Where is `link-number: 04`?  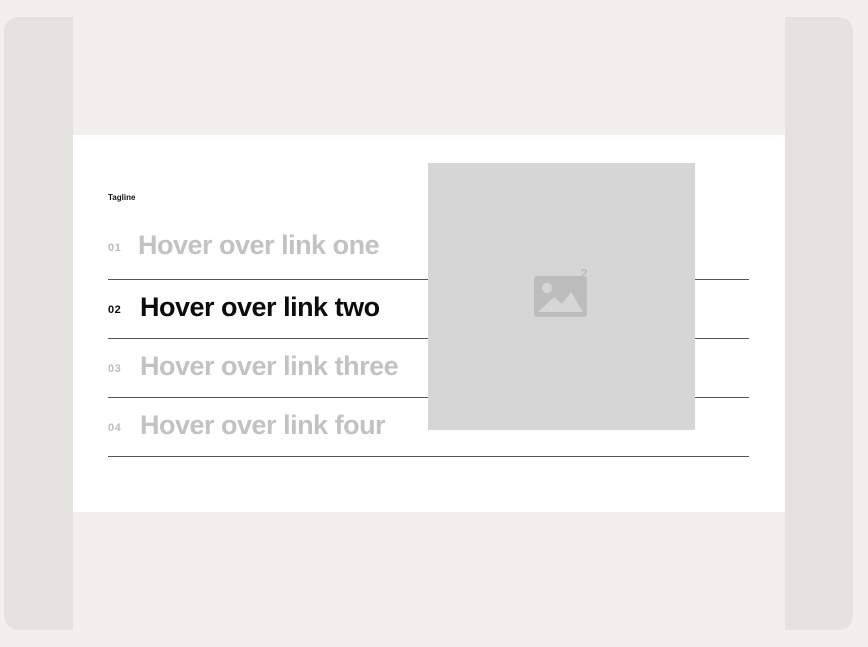 link-number: 04 is located at coordinates (115, 428).